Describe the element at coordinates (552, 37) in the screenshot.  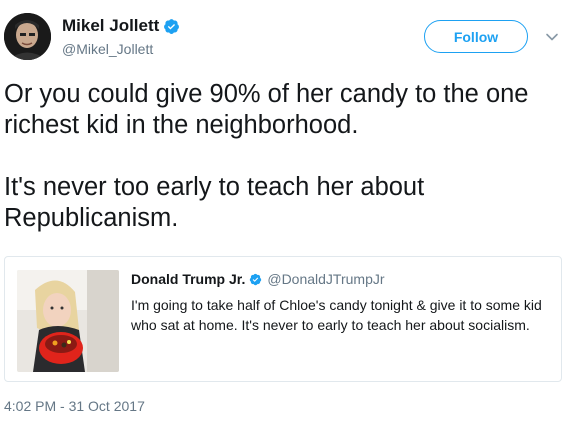
I see `chevron-down-icon` at that location.